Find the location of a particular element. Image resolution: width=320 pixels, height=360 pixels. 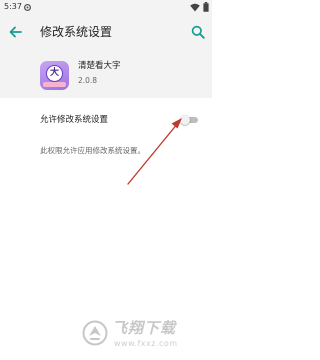

permission-toggle is located at coordinates (190, 120).